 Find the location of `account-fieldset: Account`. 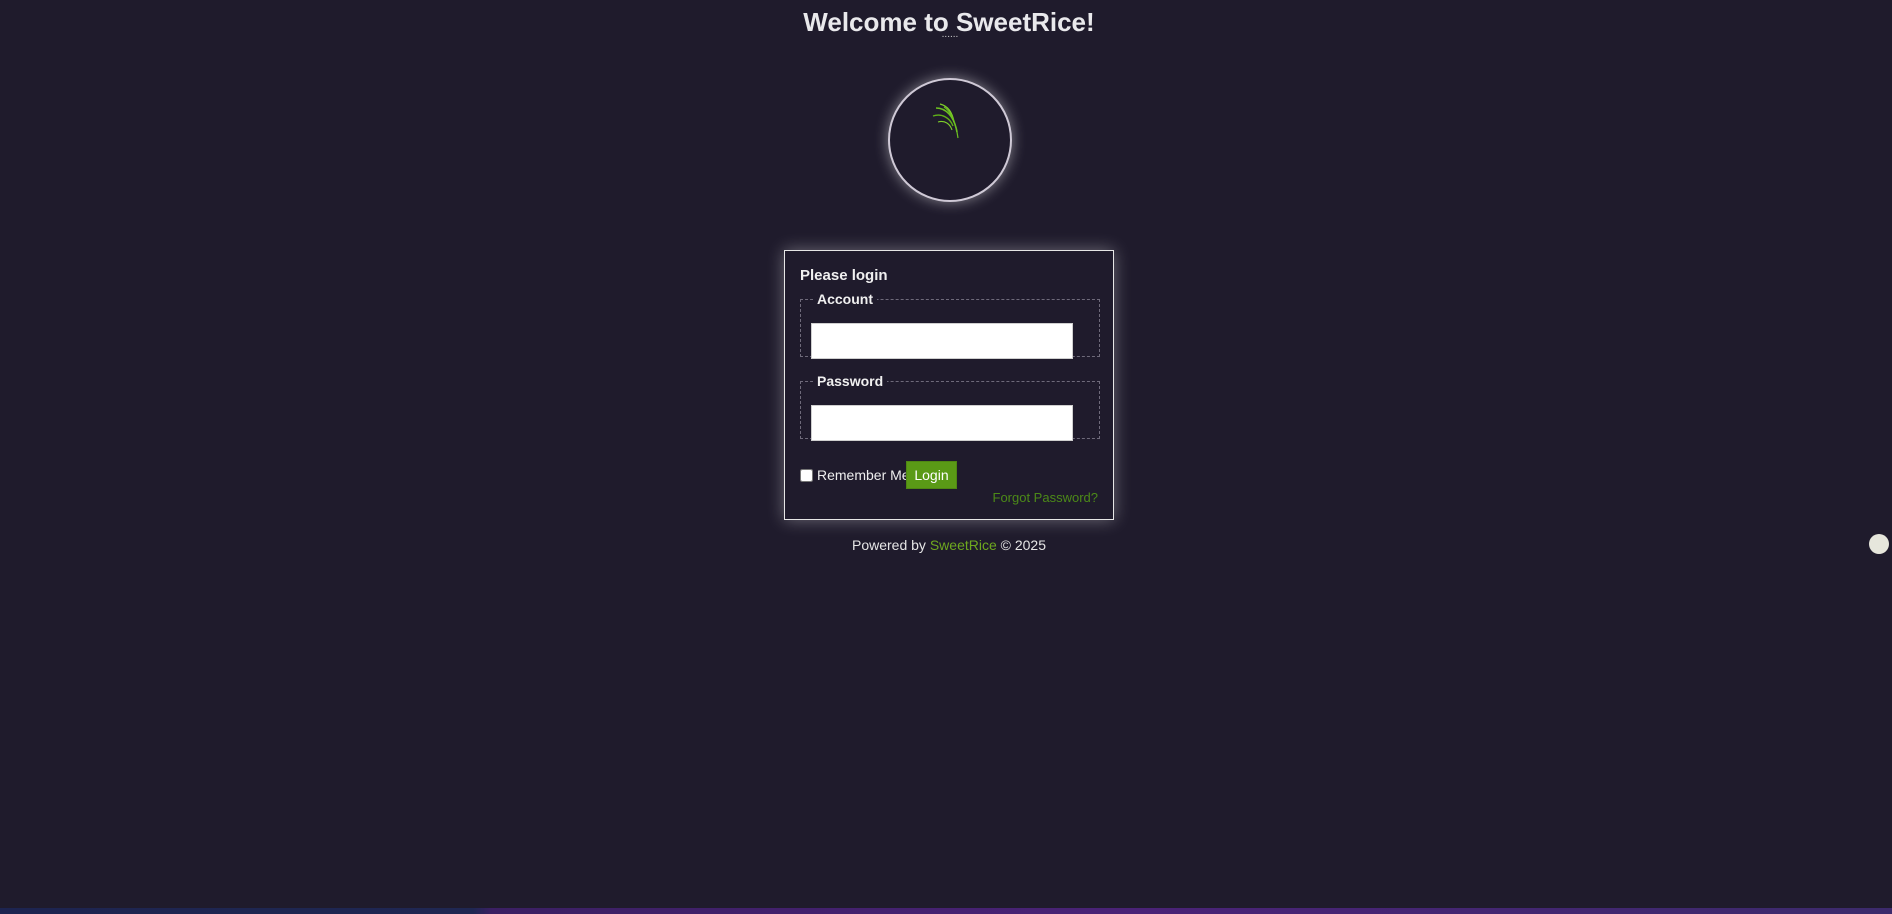

account-fieldset: Account is located at coordinates (950, 325).